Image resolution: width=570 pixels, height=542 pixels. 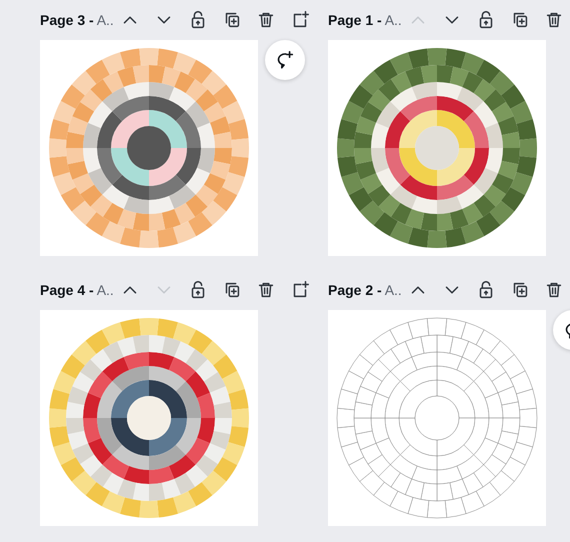 I want to click on page-title: Page 3 -, so click(x=67, y=20).